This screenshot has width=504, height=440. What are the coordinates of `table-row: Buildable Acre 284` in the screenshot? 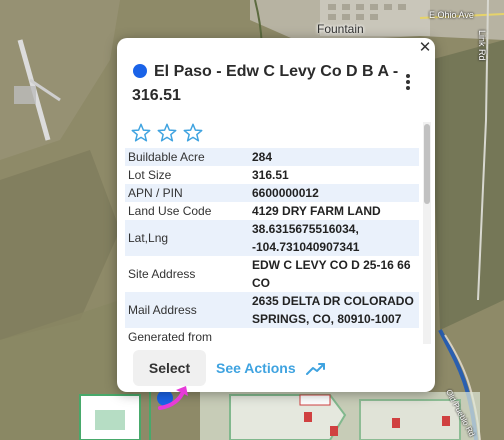 It's located at (272, 157).